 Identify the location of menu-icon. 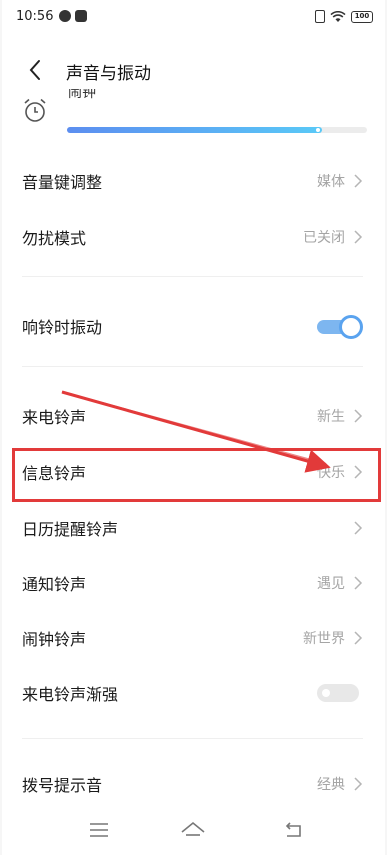
(99, 830).